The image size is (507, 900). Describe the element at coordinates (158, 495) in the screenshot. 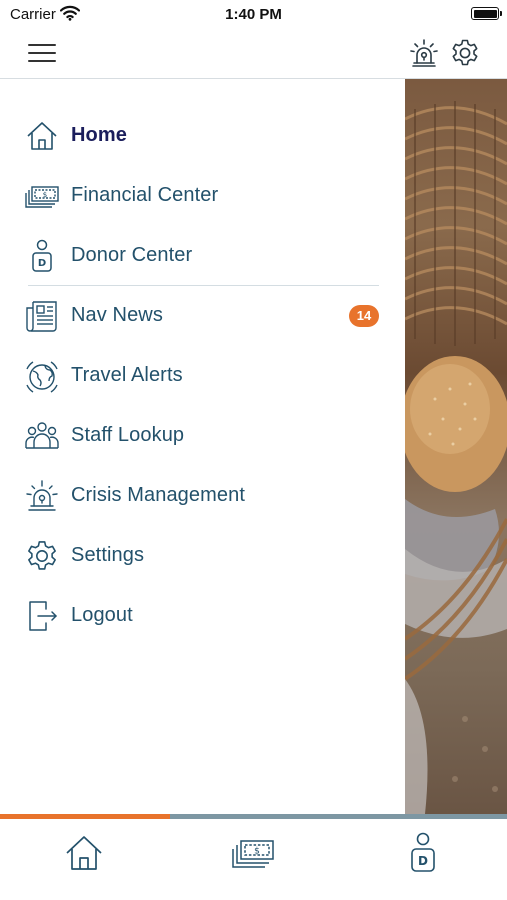

I see `menu-label: Crisis Management` at that location.